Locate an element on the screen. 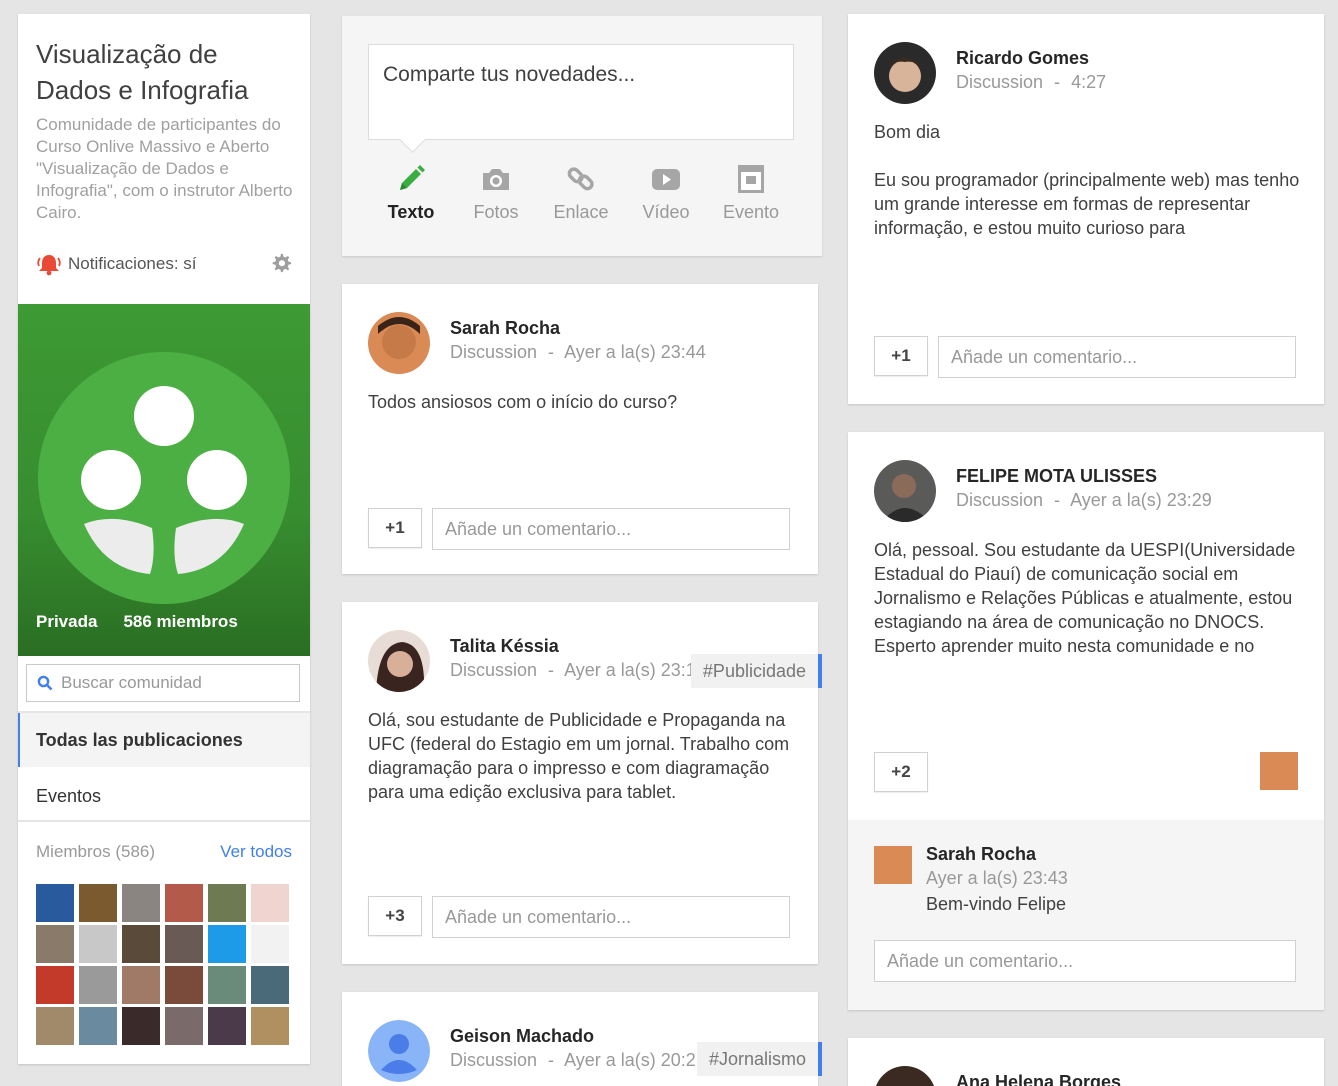 The width and height of the screenshot is (1338, 1086). plus-three-button: +3 is located at coordinates (395, 916).